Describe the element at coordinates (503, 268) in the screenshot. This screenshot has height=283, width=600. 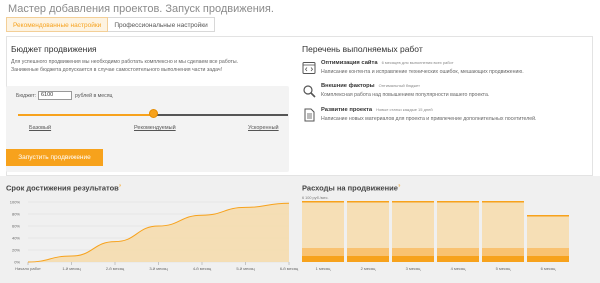
I see `bar-label: 5 месяц` at that location.